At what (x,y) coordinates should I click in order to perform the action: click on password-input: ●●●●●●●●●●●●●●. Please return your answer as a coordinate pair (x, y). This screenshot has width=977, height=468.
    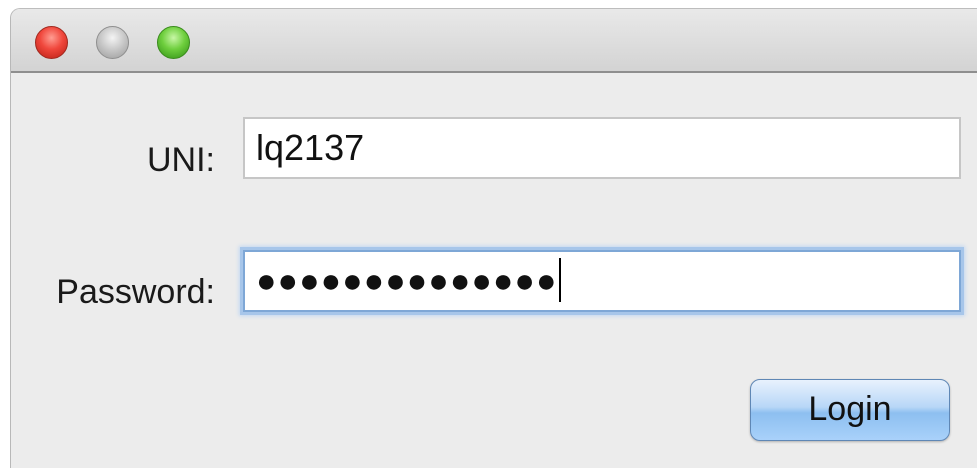
    Looking at the image, I should click on (602, 281).